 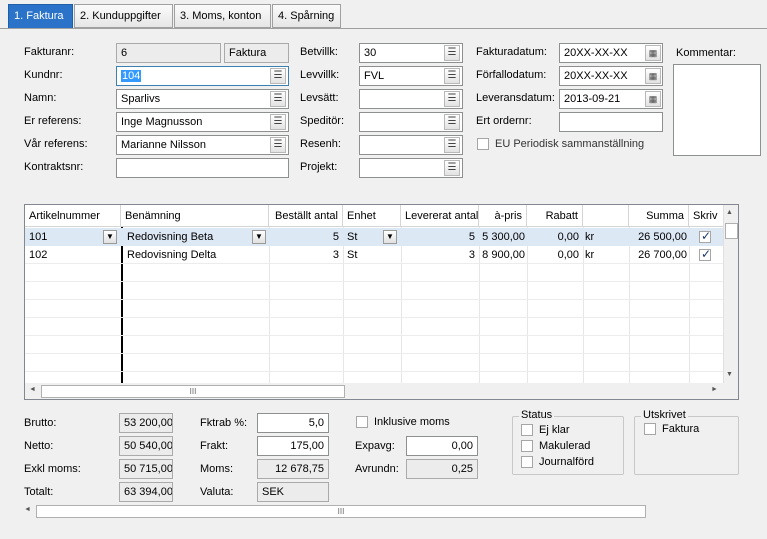 What do you see at coordinates (503, 255) in the screenshot?
I see `cell-a-pris: 8 900,00` at bounding box center [503, 255].